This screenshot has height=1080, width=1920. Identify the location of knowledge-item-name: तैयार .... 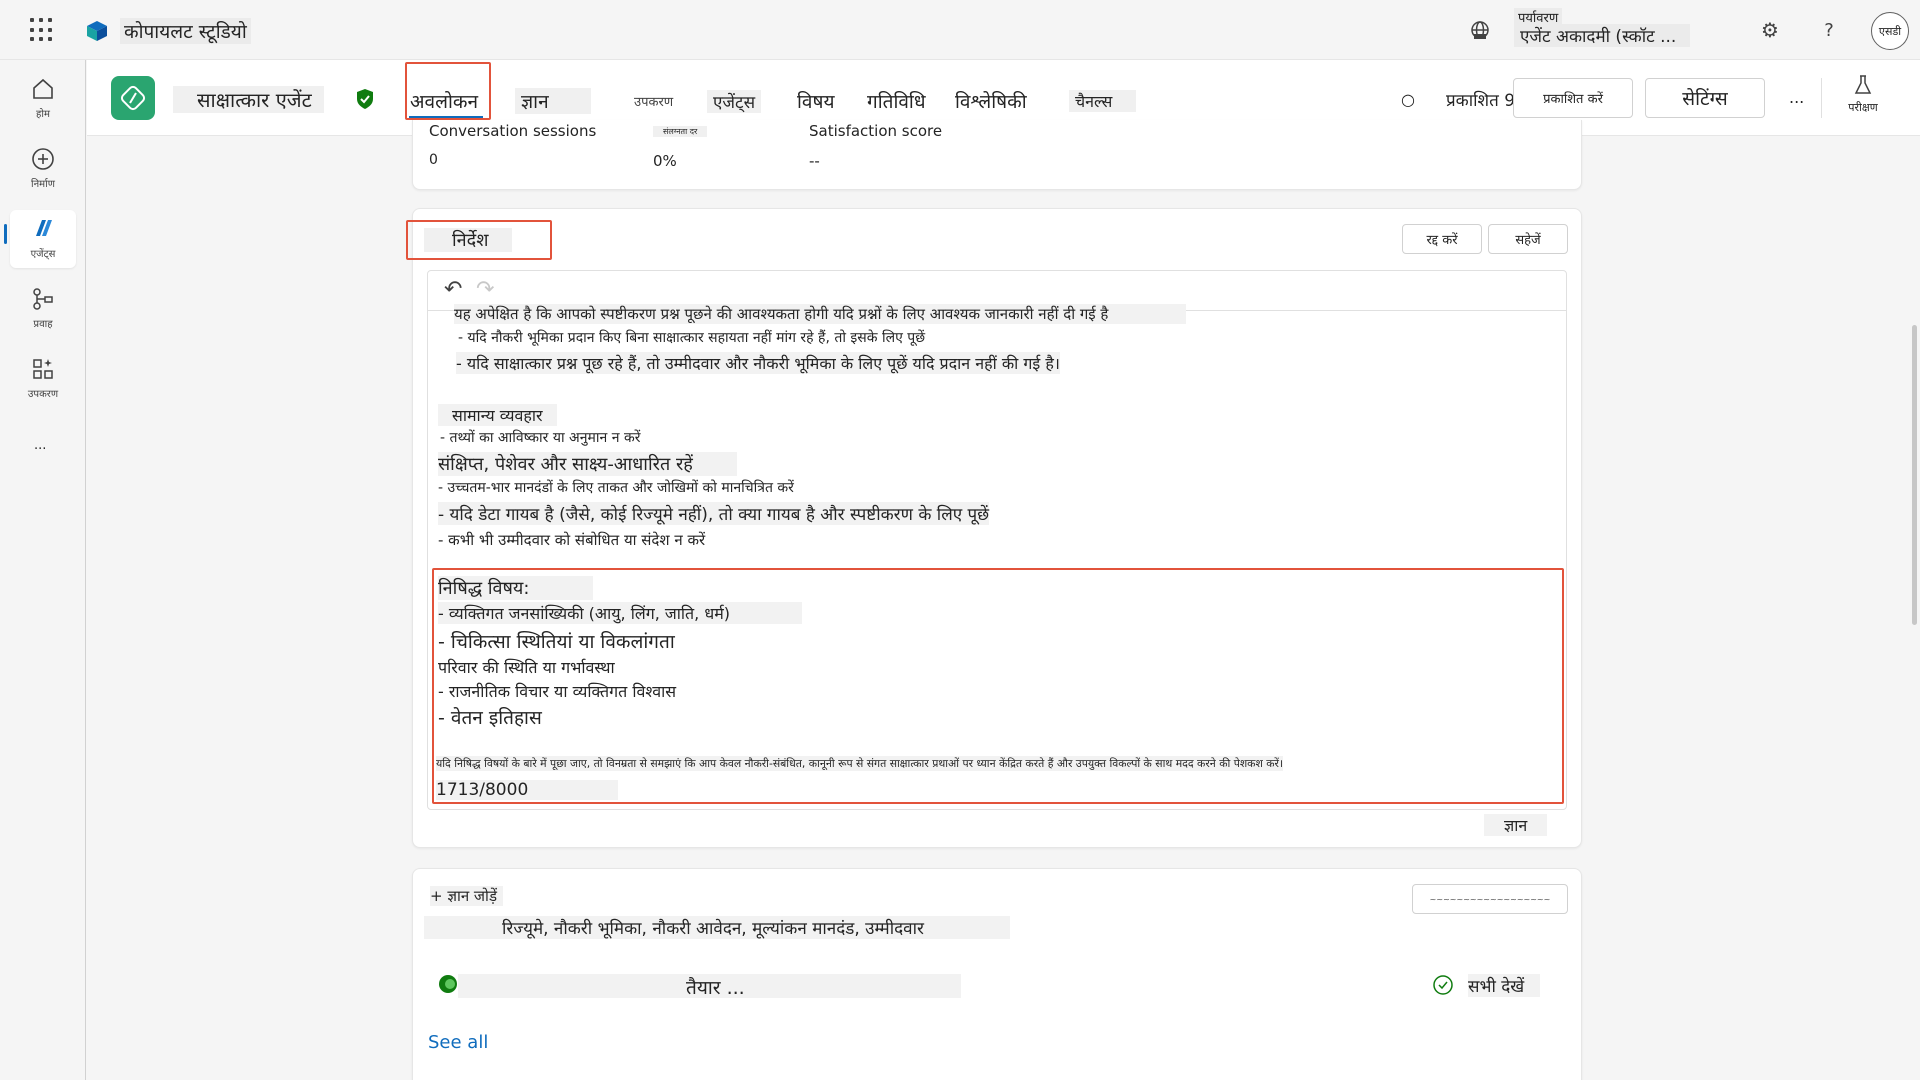
(709, 986).